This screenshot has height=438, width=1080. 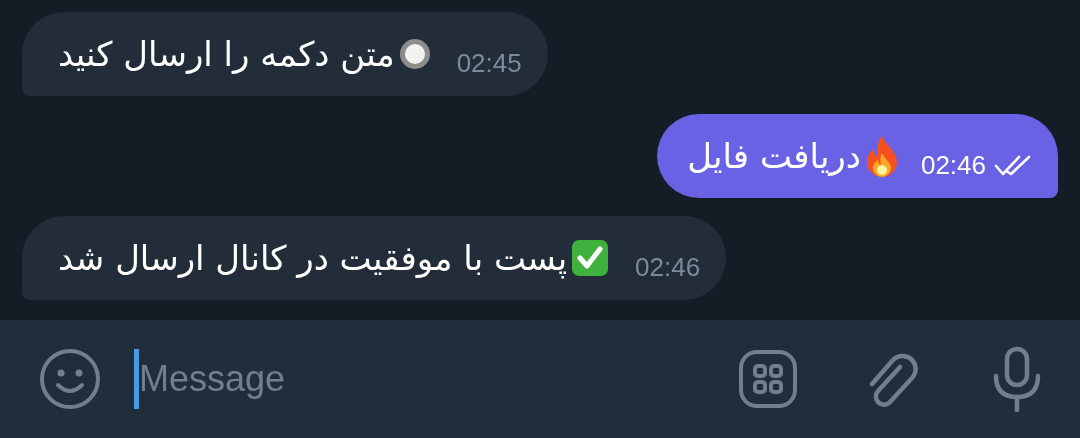 I want to click on flame-icon, so click(x=881, y=156).